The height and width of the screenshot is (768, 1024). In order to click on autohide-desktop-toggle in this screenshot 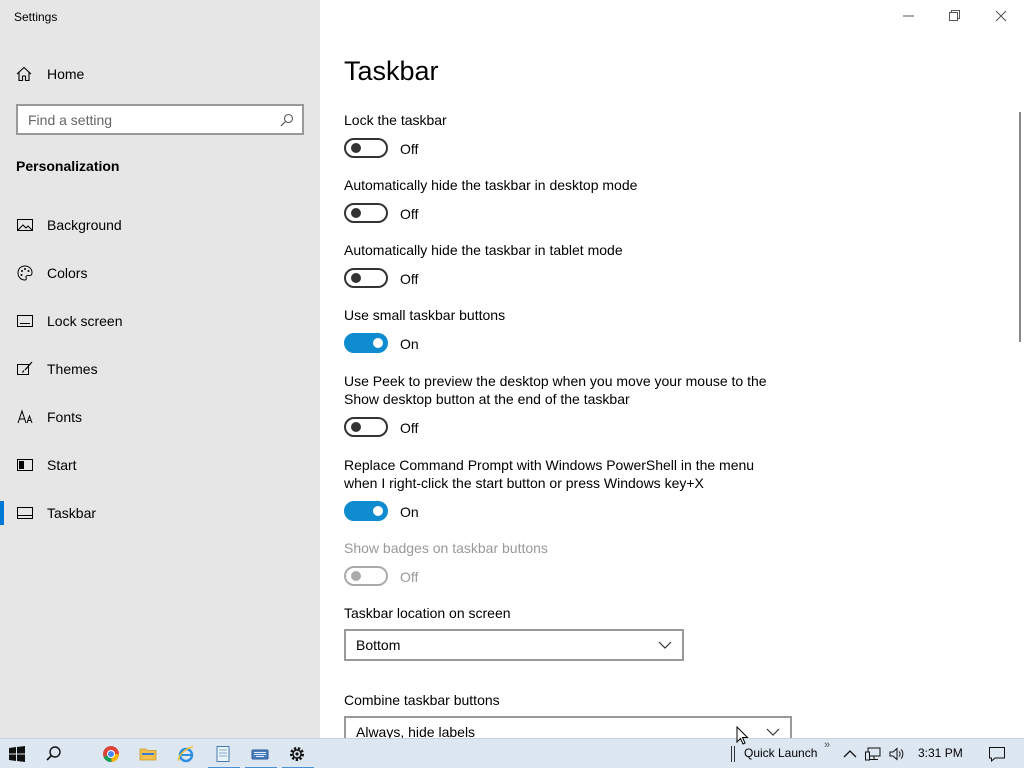, I will do `click(366, 213)`.